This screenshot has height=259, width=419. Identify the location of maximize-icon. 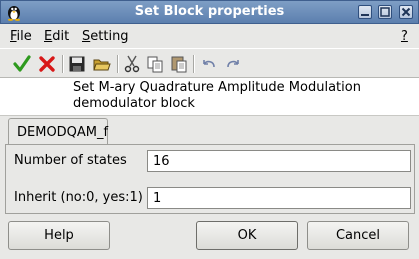
(385, 12).